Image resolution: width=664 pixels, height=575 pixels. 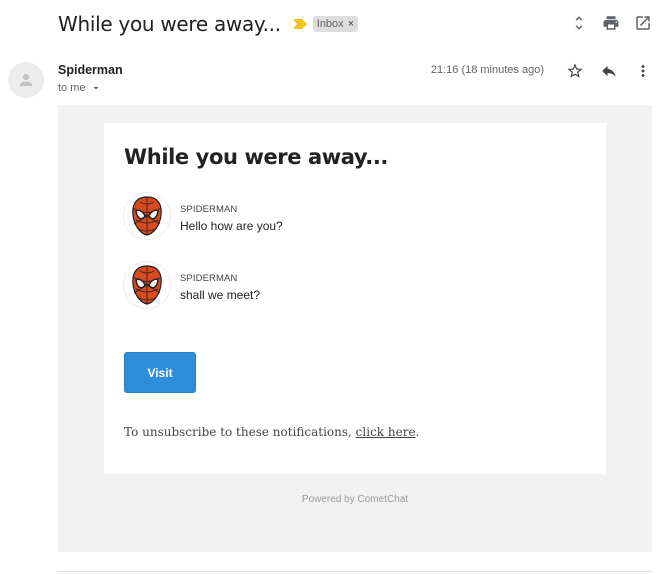 I want to click on message-timestamp: 21:16 (18 minutes ago), so click(x=487, y=70).